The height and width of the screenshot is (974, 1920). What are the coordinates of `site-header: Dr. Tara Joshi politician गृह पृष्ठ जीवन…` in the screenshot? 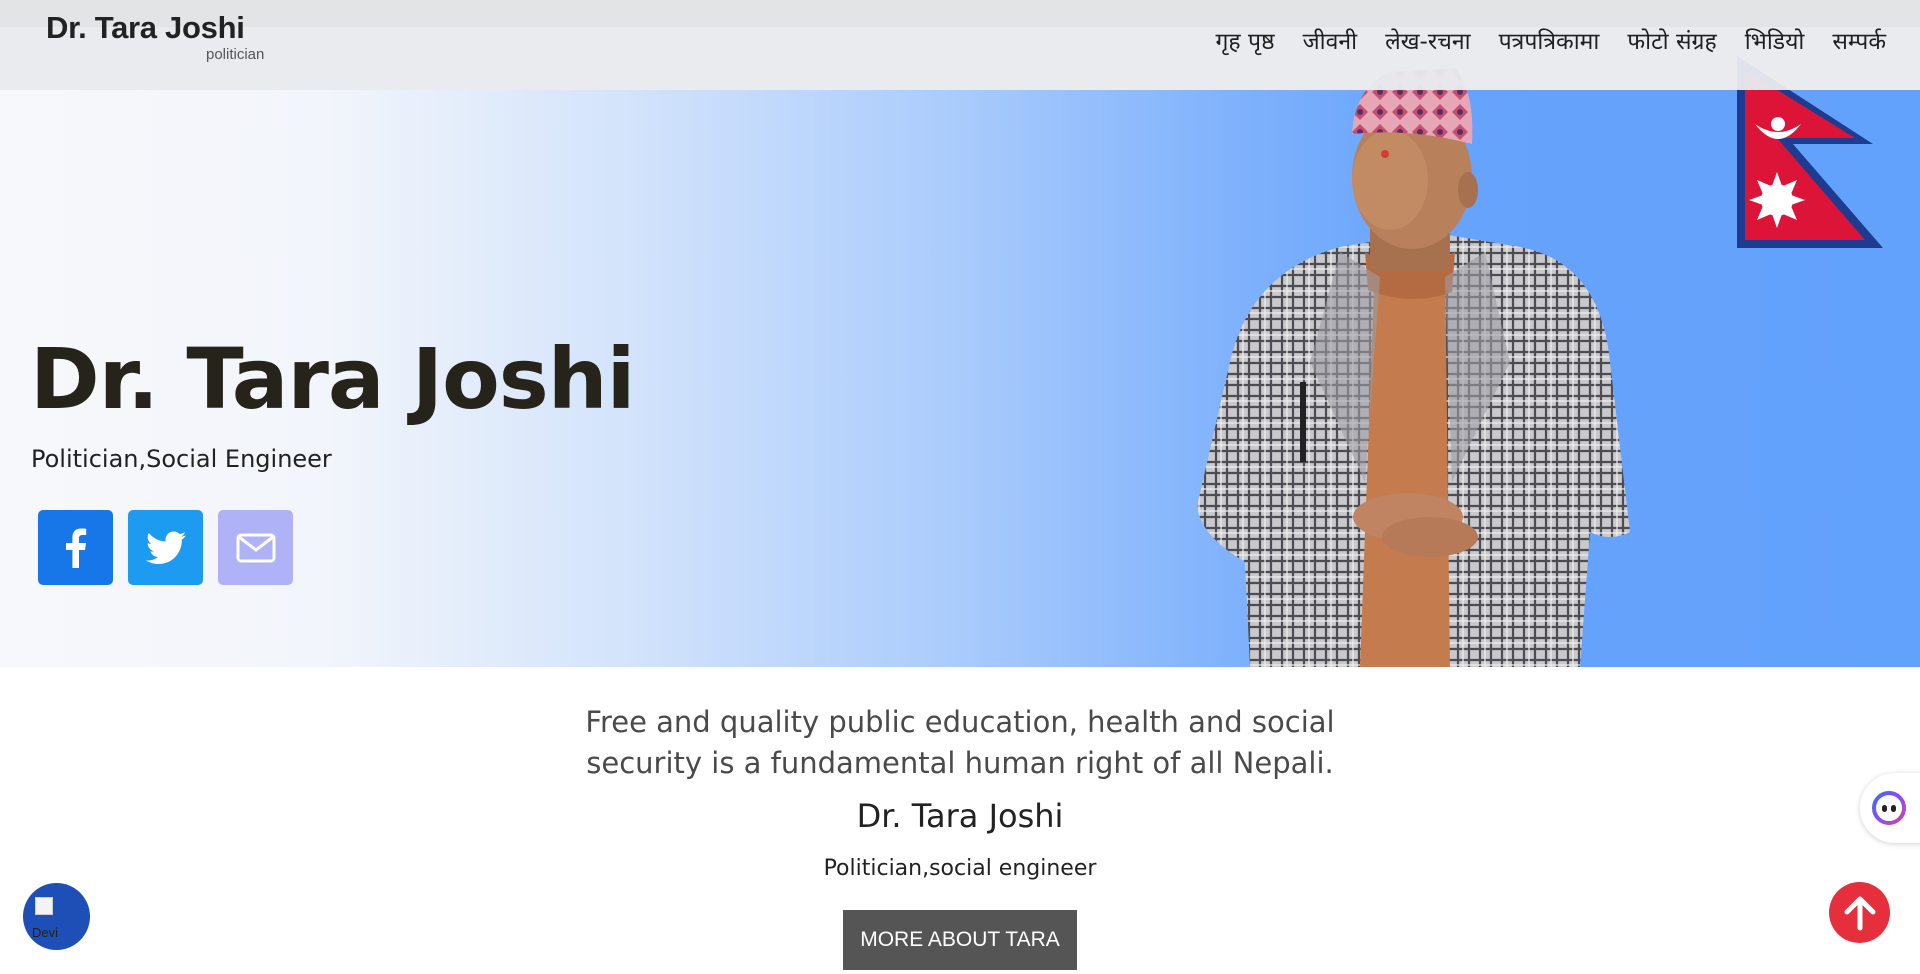 It's located at (960, 45).